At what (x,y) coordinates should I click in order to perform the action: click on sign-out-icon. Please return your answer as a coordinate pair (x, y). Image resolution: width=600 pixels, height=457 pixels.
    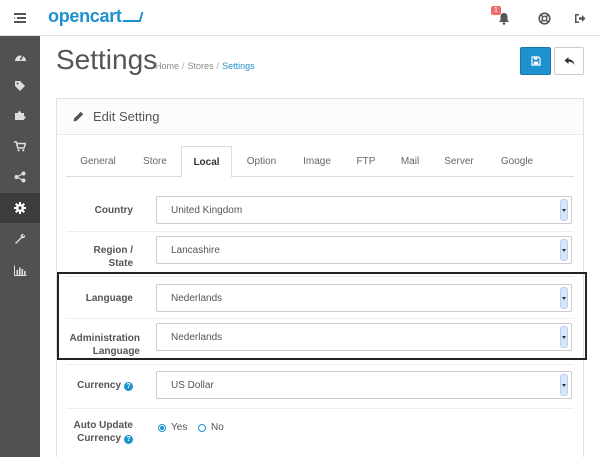
    Looking at the image, I should click on (580, 18).